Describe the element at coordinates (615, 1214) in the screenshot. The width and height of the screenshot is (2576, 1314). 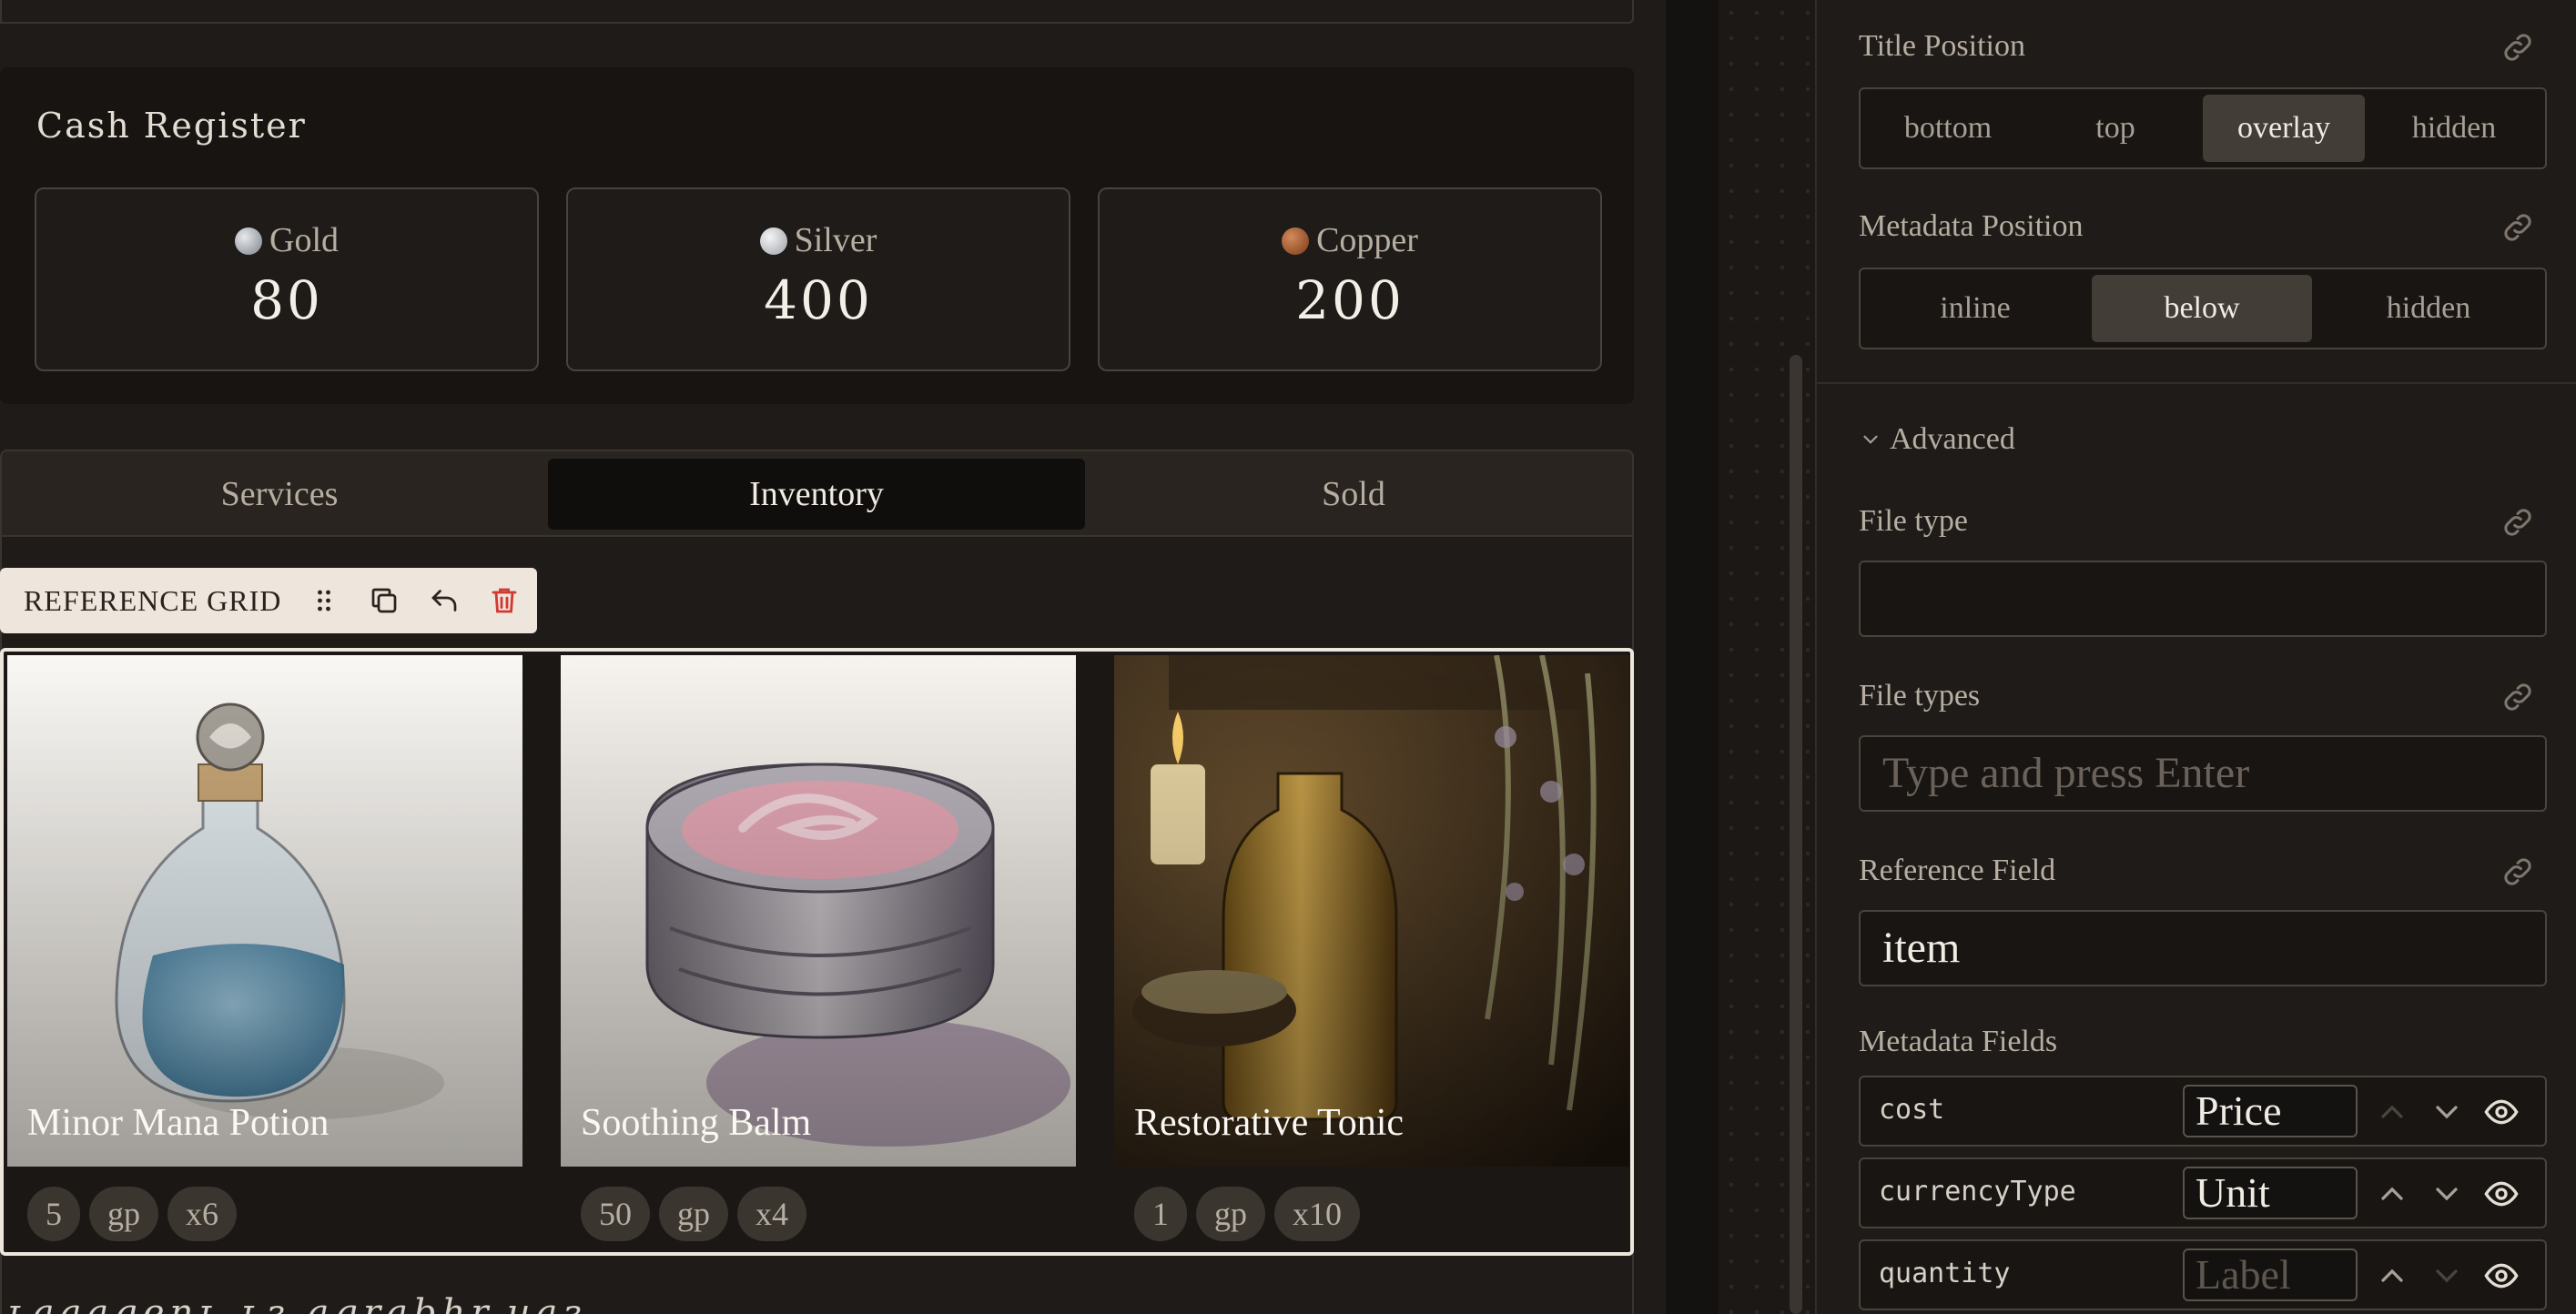
I see `meta-chip: 50` at that location.